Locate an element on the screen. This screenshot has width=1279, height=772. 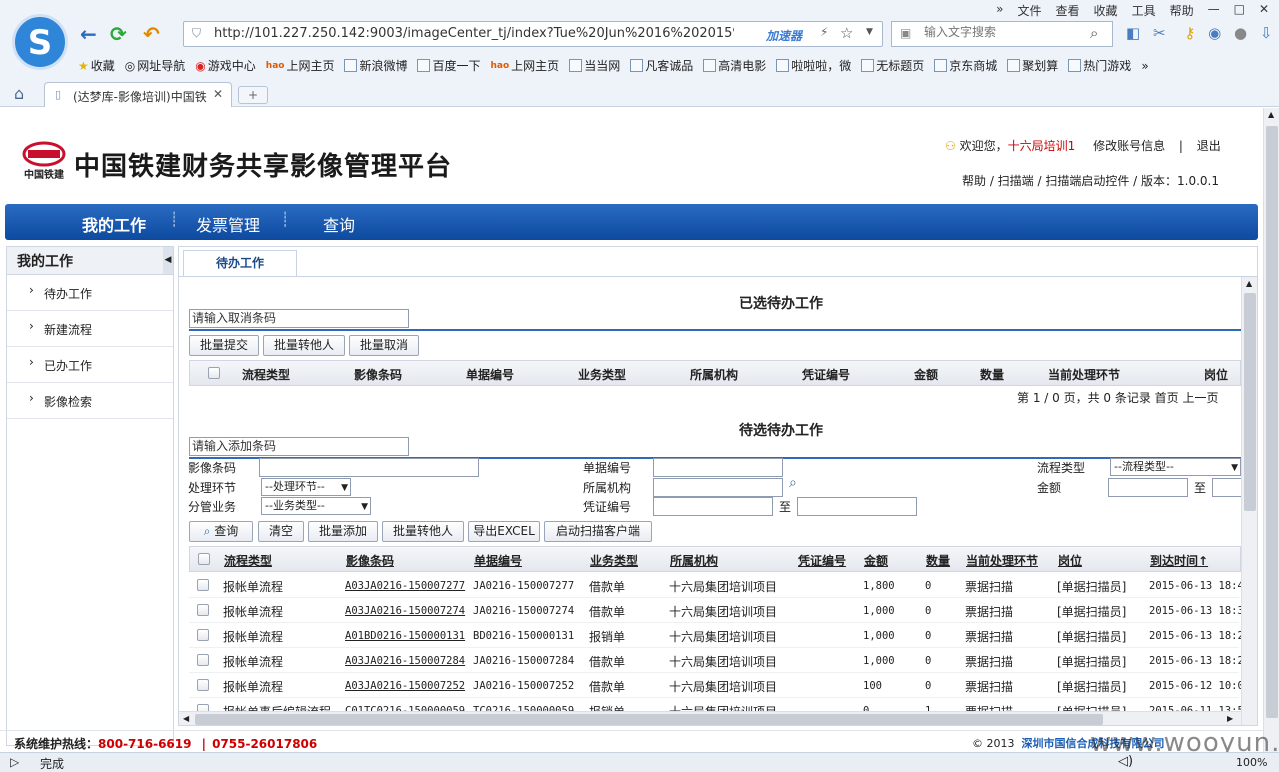
tab-todo: 待办工作 is located at coordinates (240, 263).